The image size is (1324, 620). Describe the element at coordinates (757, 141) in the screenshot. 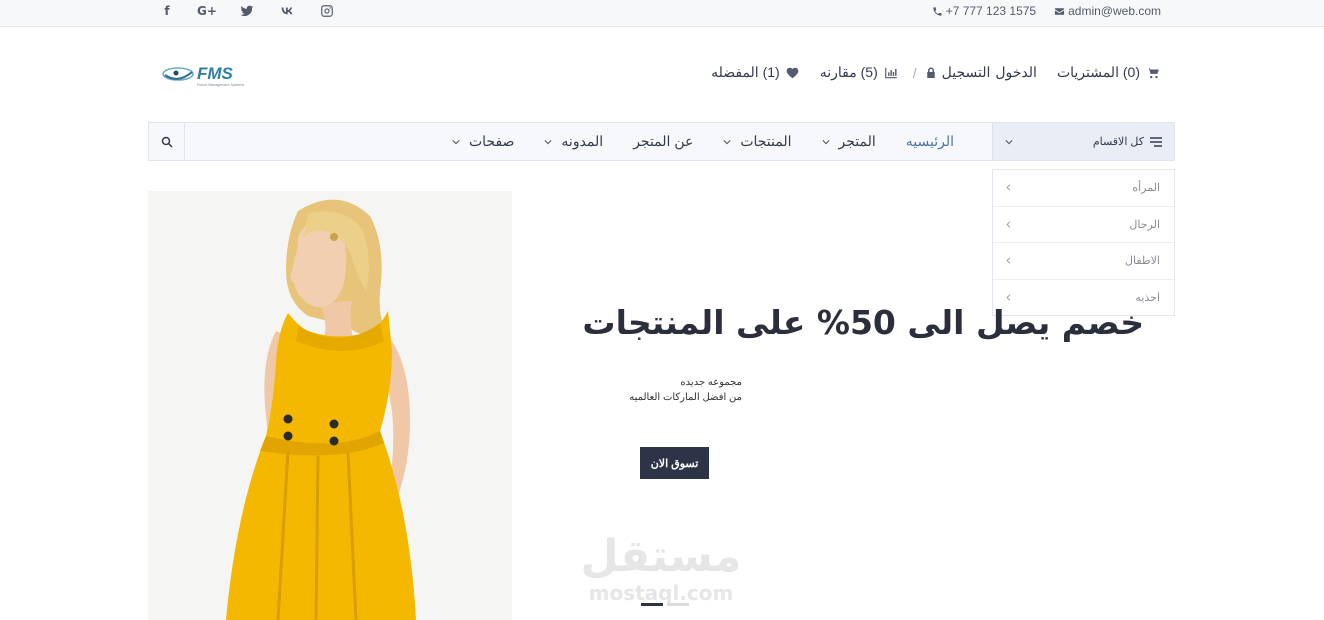

I see `nav-item-products: المنتجات` at that location.